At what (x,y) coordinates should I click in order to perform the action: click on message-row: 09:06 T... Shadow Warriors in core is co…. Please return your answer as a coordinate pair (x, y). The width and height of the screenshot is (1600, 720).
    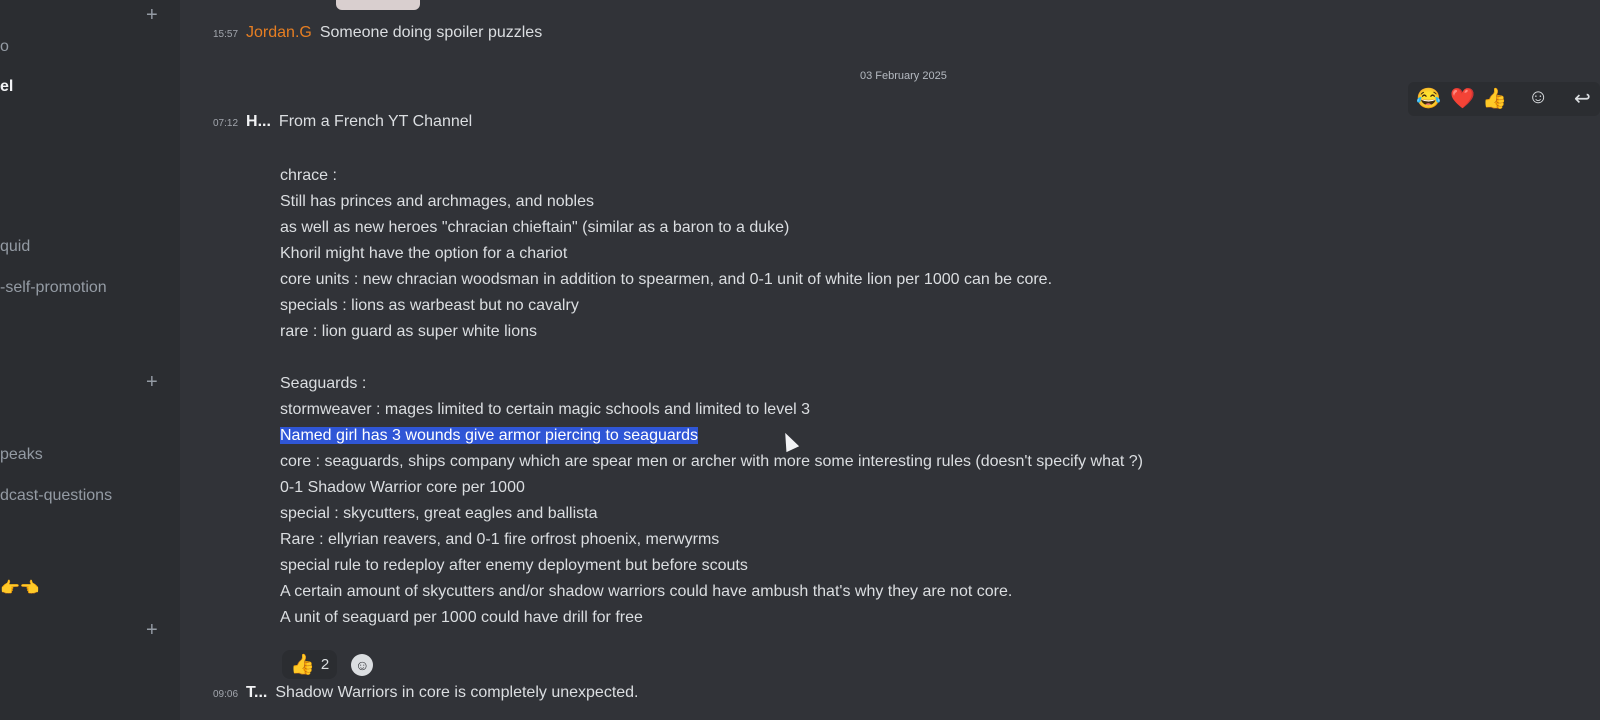
    Looking at the image, I should click on (426, 693).